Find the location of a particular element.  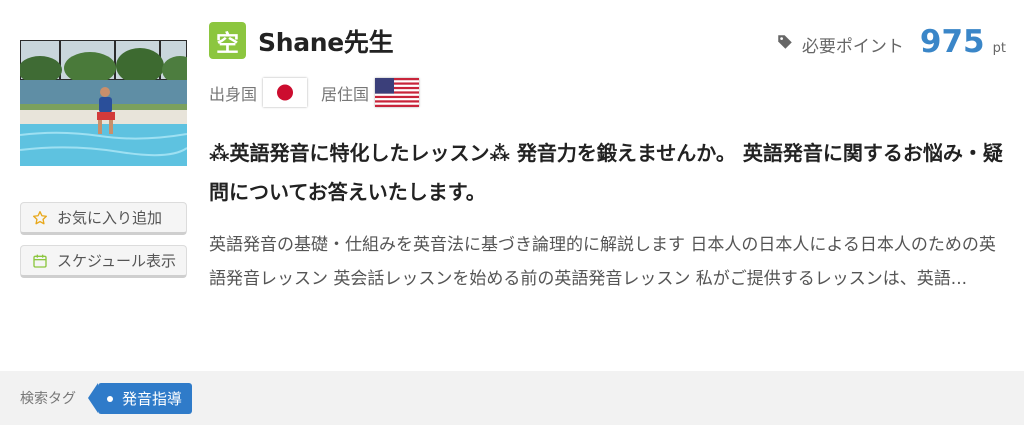

teacher-header: 空 Shane先生 is located at coordinates (301, 40).